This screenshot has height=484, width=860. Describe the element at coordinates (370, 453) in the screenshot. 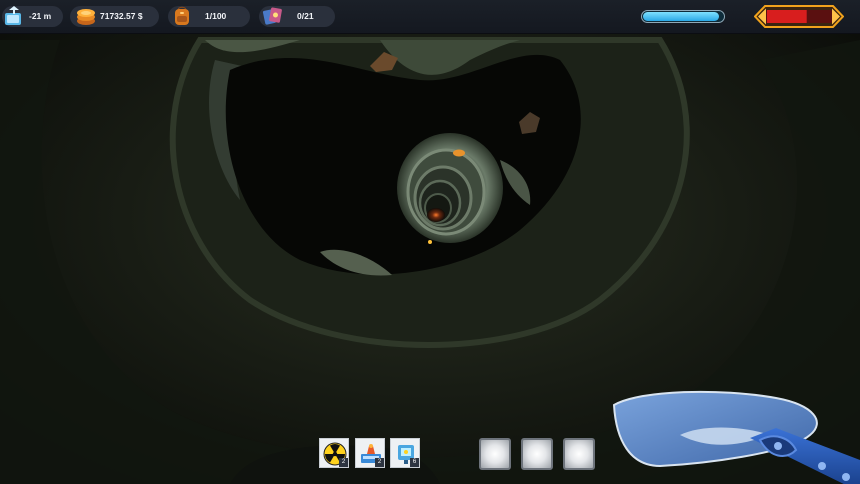

I see `hotbar-slot-booster: 2` at that location.